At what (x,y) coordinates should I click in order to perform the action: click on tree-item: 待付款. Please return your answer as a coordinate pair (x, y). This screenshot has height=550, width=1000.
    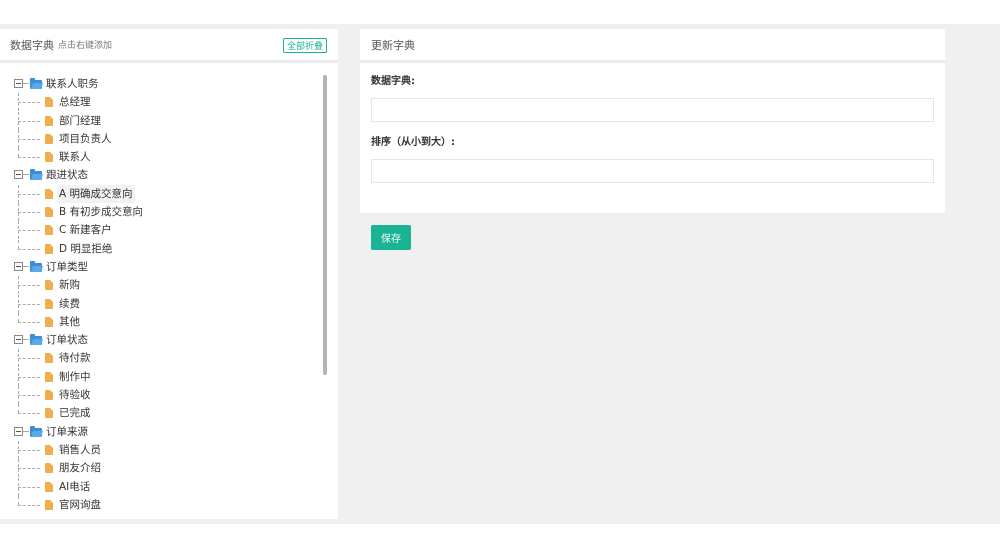
    Looking at the image, I should click on (163, 358).